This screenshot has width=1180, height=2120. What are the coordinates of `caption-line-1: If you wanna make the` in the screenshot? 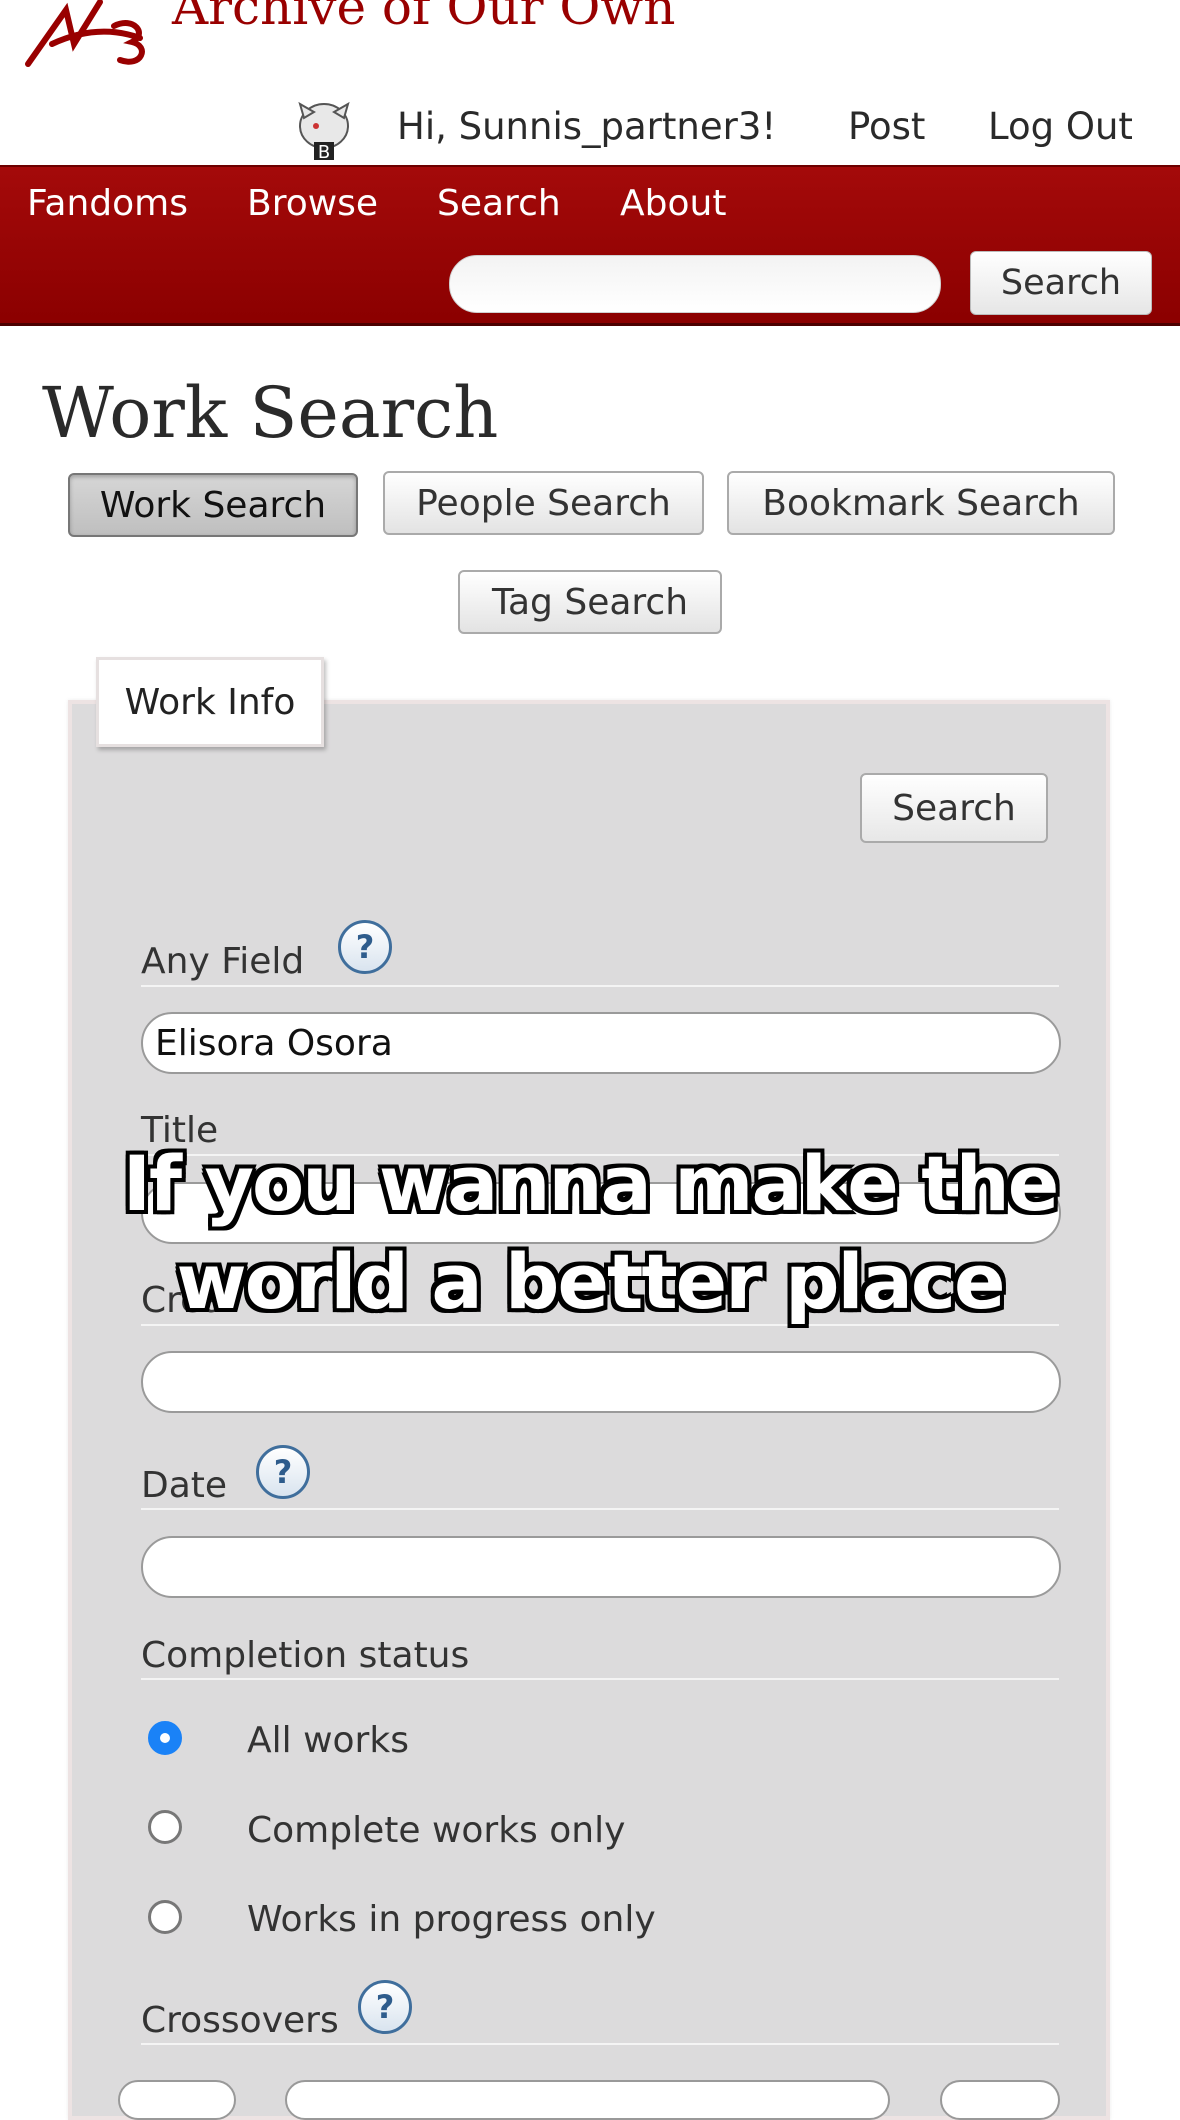 It's located at (591, 1183).